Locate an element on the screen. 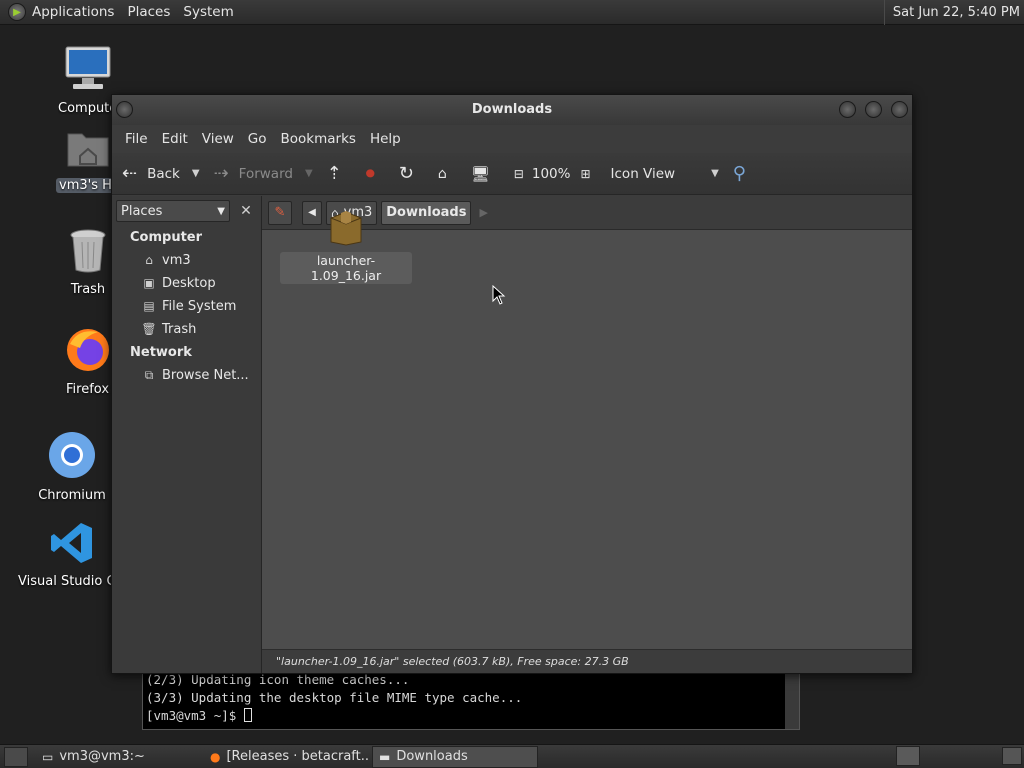 The image size is (1024, 768). sidebar-item-file-system: ▤ File System is located at coordinates (186, 306).